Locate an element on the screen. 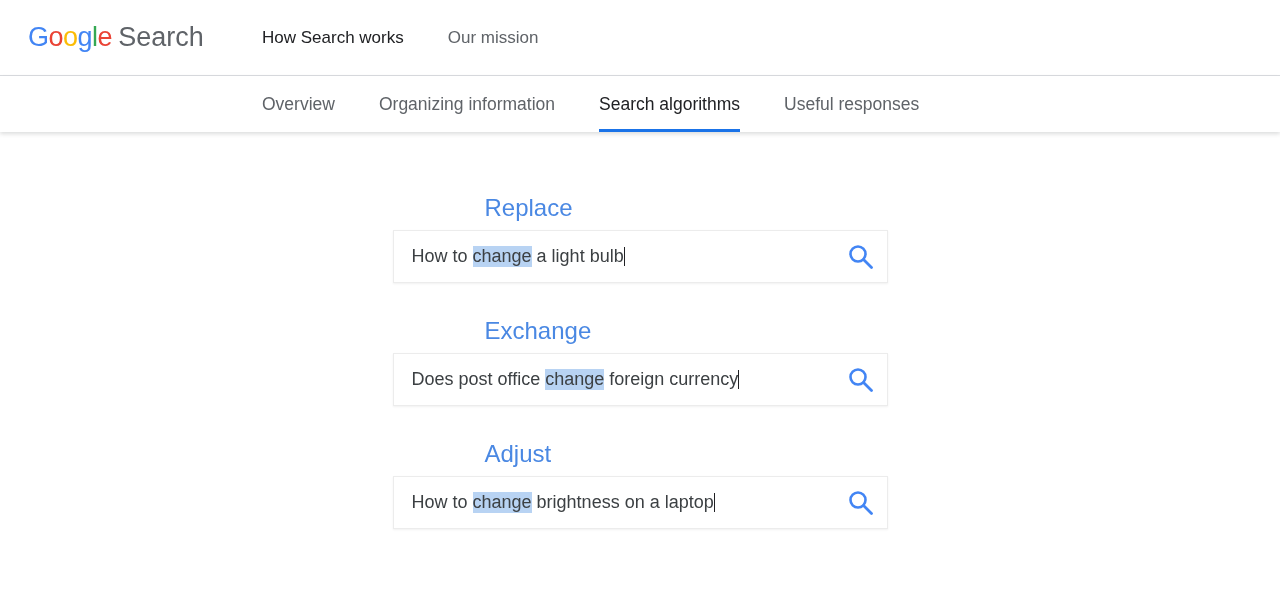  nav-link: Our mission is located at coordinates (493, 37).